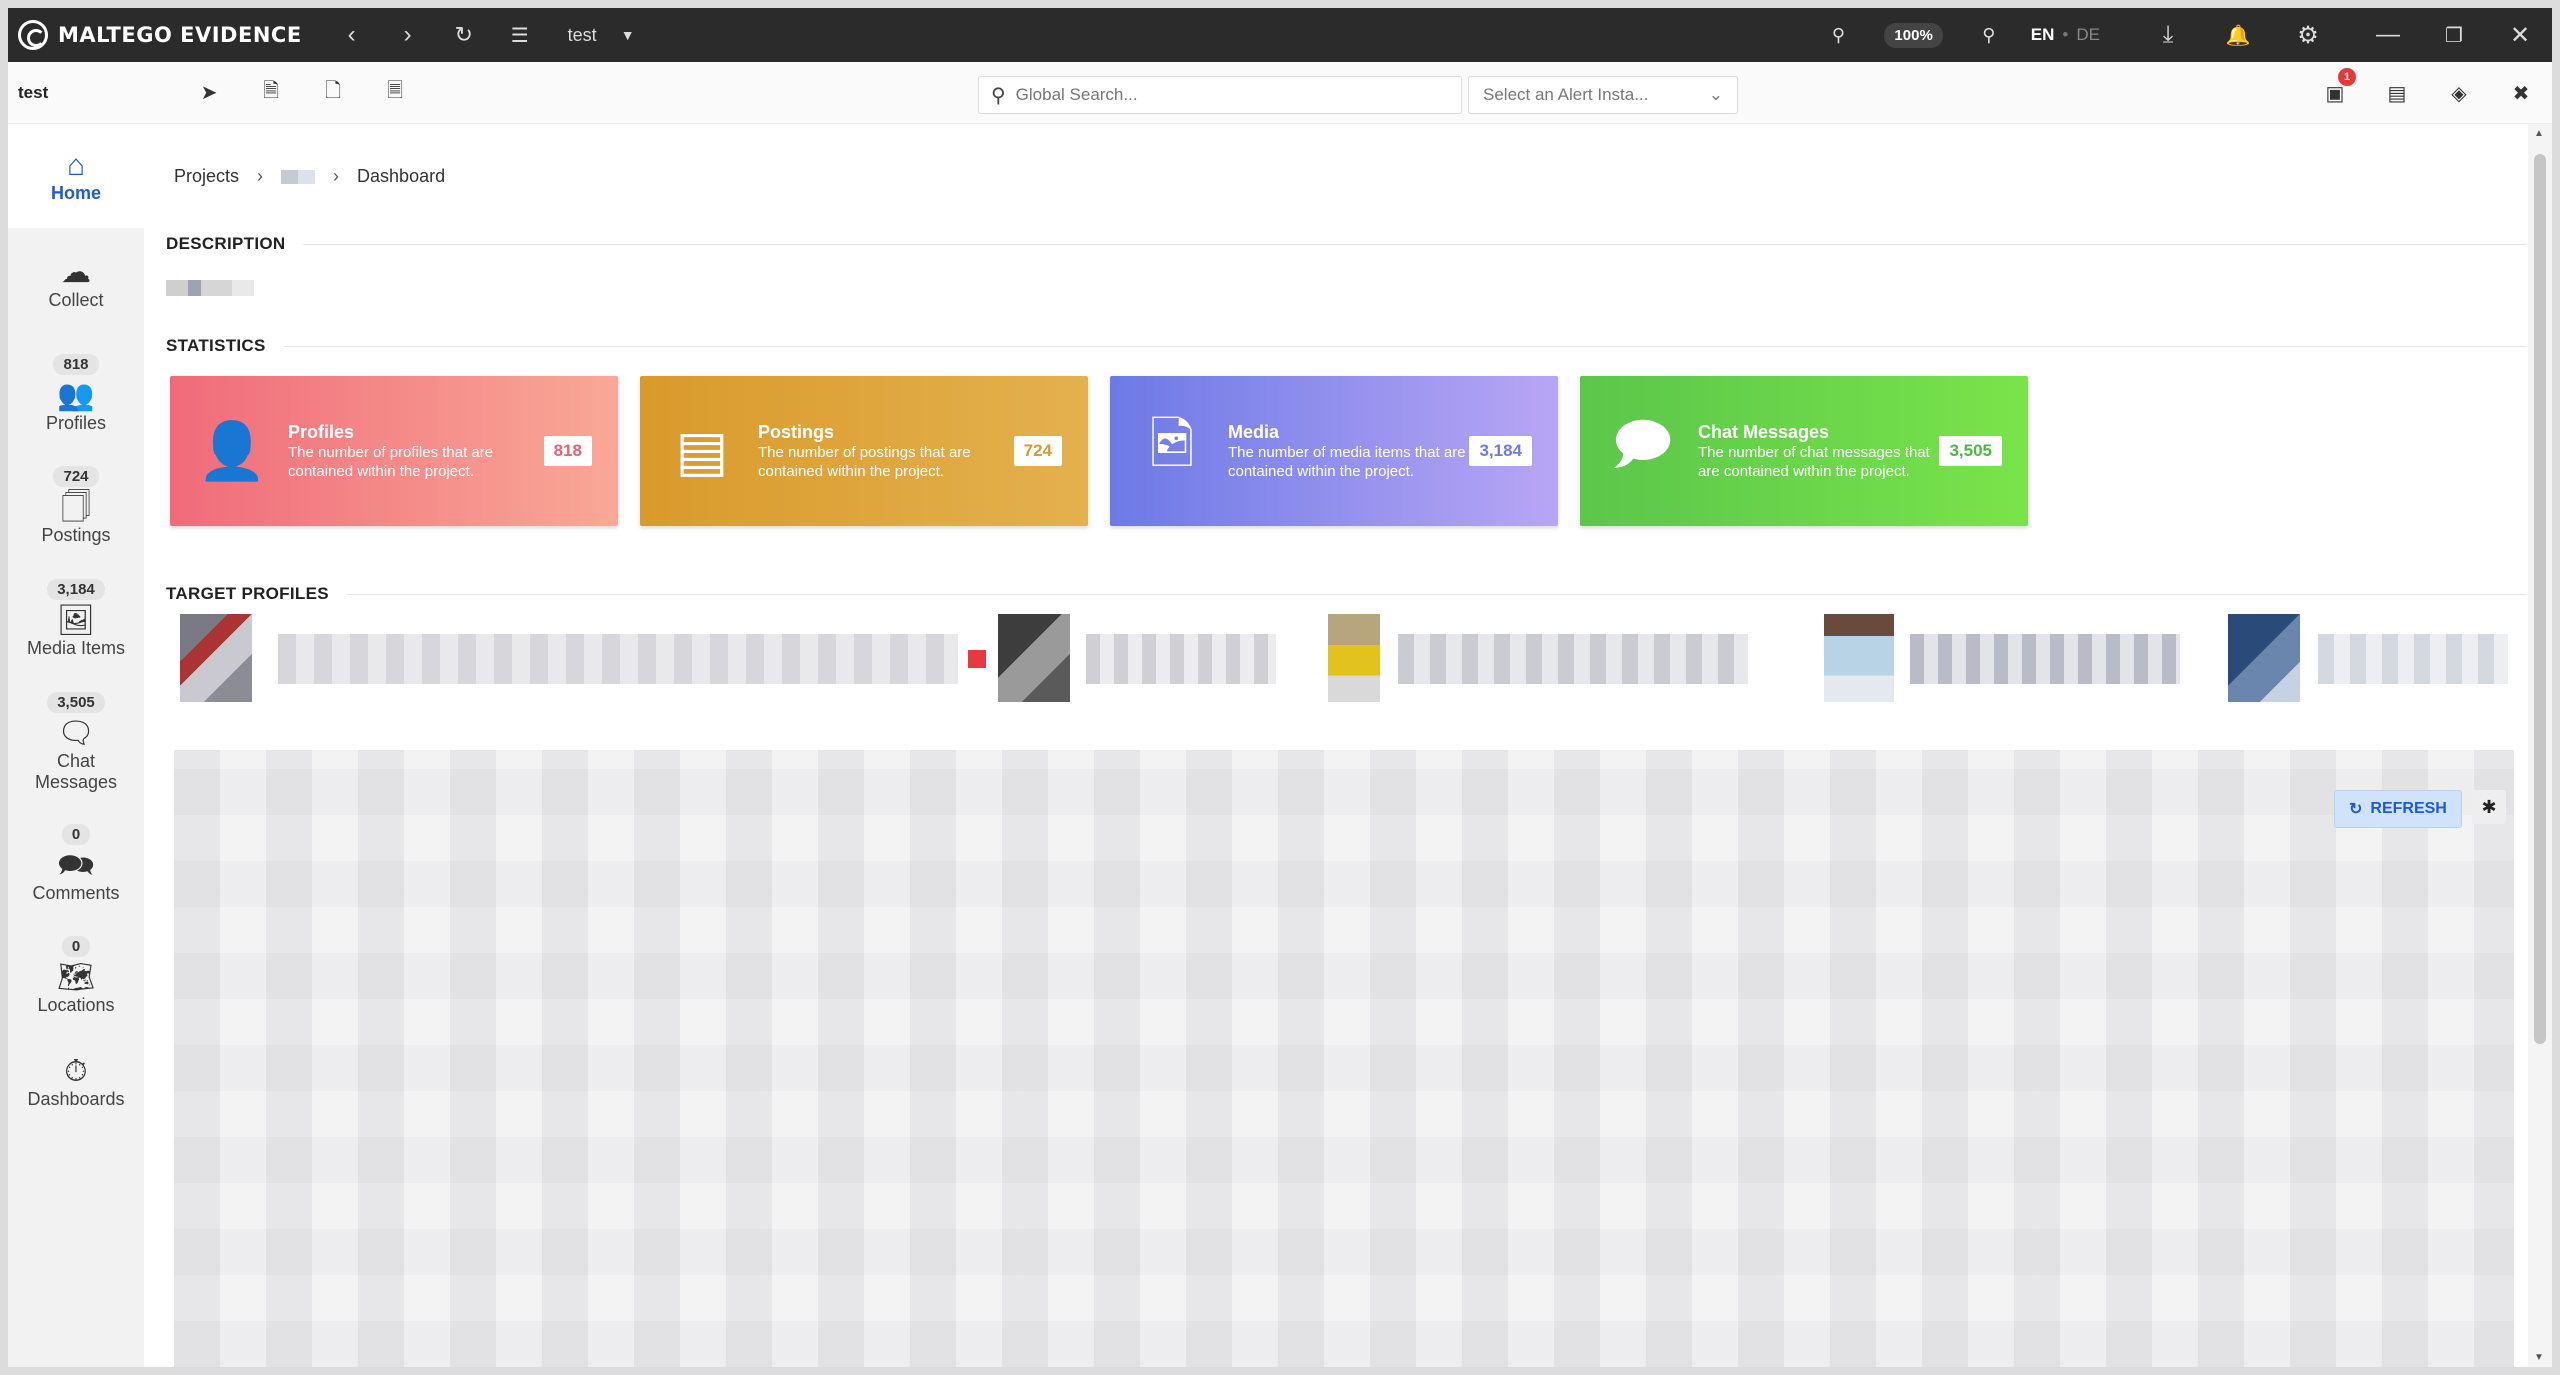 This screenshot has width=2560, height=1375. I want to click on lang-de: DE, so click(2088, 34).